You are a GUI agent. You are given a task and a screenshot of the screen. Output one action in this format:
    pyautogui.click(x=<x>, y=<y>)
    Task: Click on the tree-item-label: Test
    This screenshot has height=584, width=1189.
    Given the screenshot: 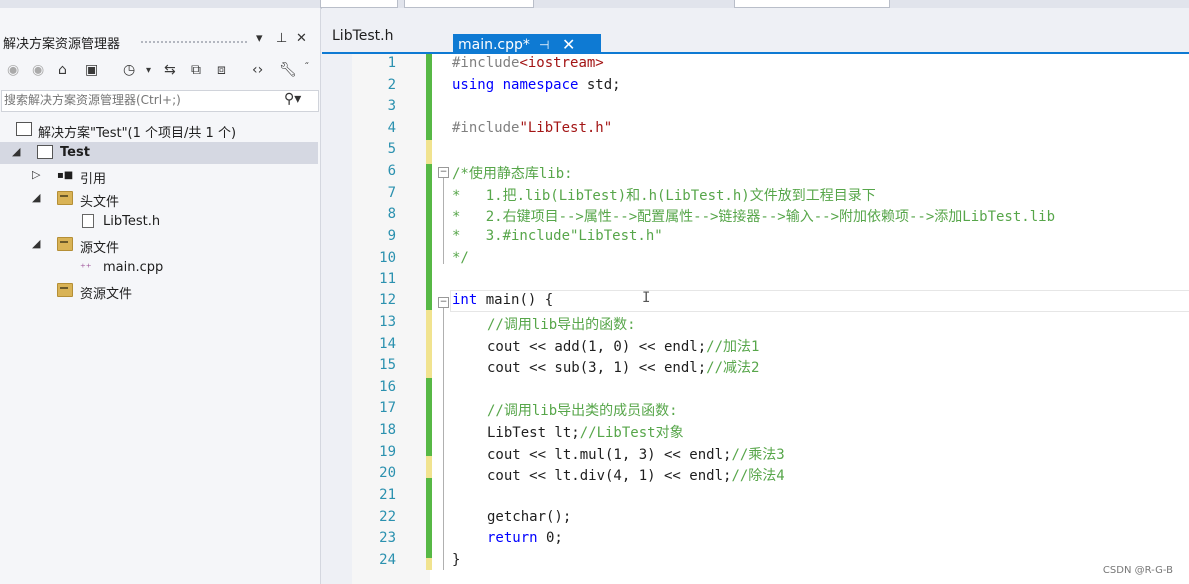 What is the action you would take?
    pyautogui.click(x=75, y=152)
    